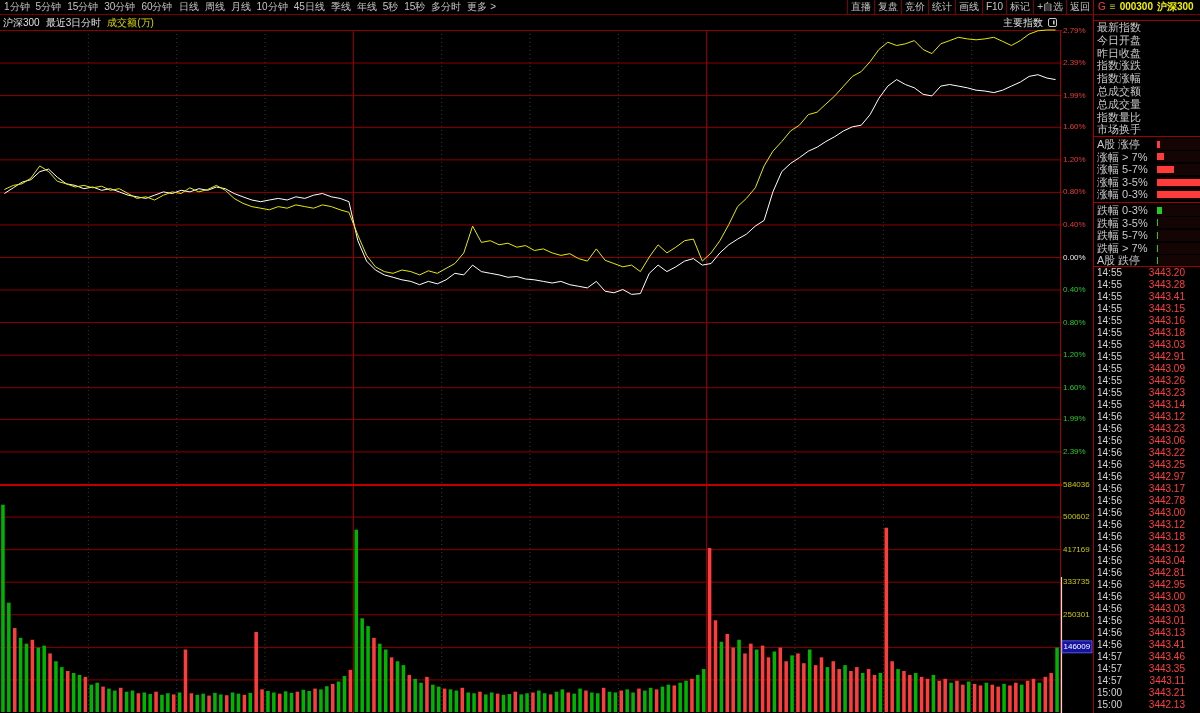  Describe the element at coordinates (1166, 417) in the screenshot. I see `tick-price: 3443.12` at that location.